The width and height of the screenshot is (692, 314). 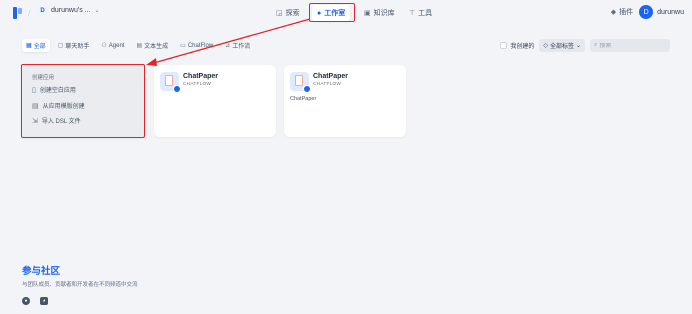 I want to click on search-icon: ⌕, so click(x=596, y=45).